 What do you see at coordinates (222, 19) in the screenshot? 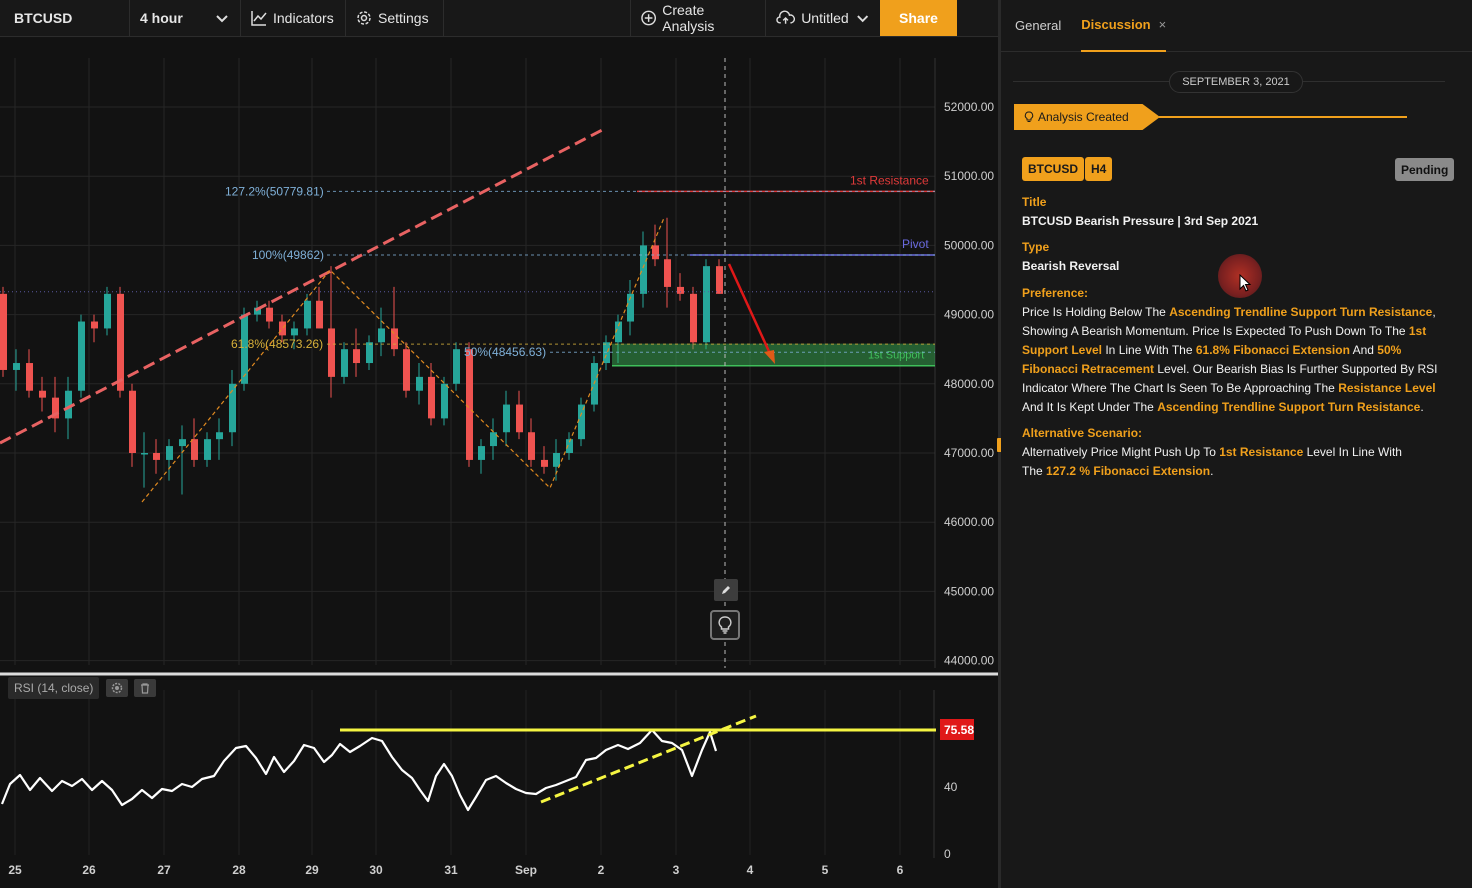
I see `chevron-down-icon` at bounding box center [222, 19].